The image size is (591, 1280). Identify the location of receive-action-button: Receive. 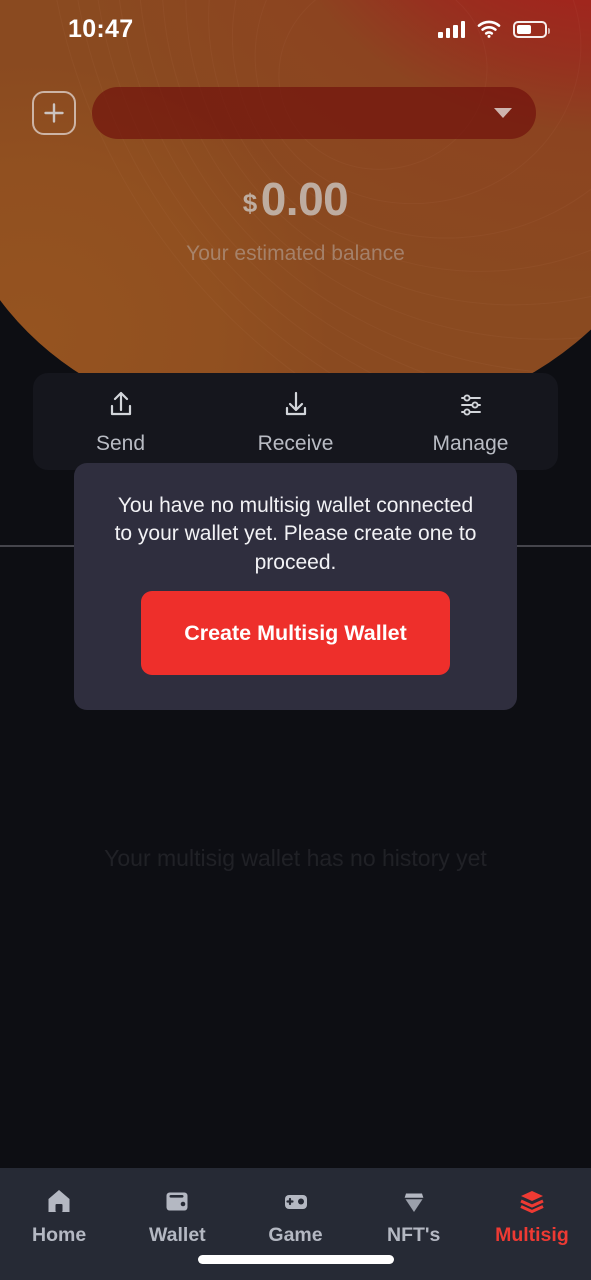
(295, 422).